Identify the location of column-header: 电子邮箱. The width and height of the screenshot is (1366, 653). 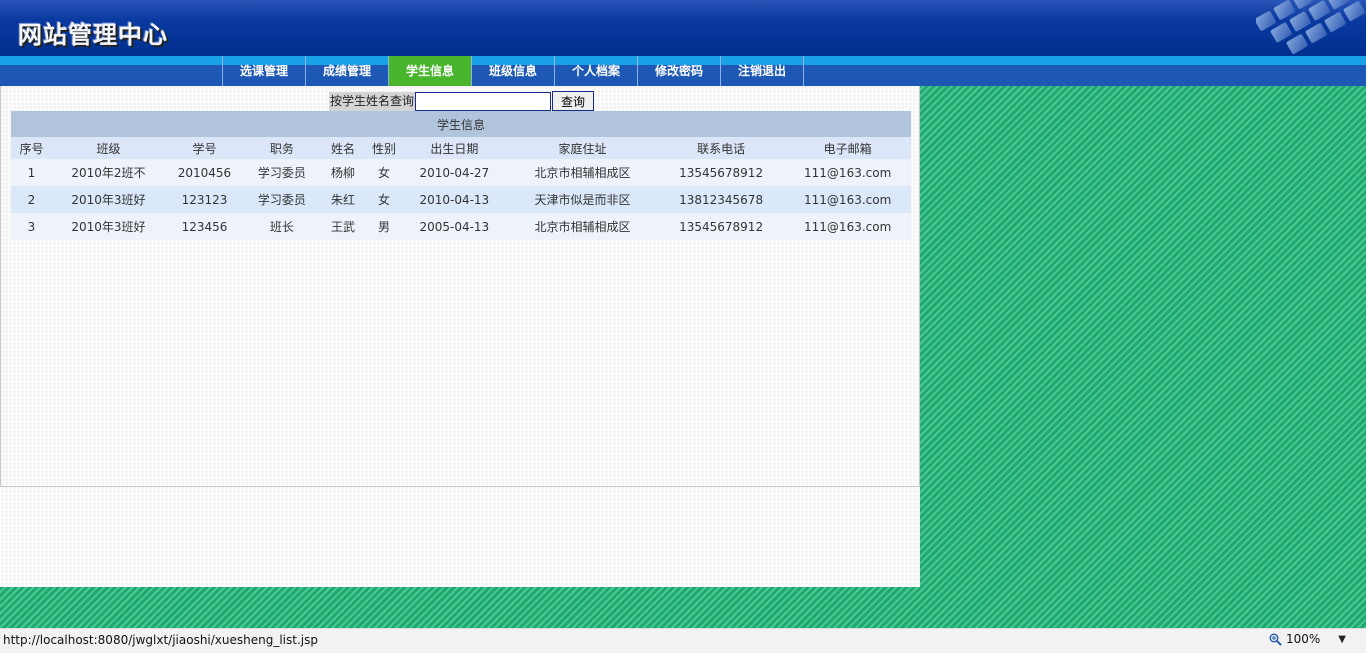
(847, 148).